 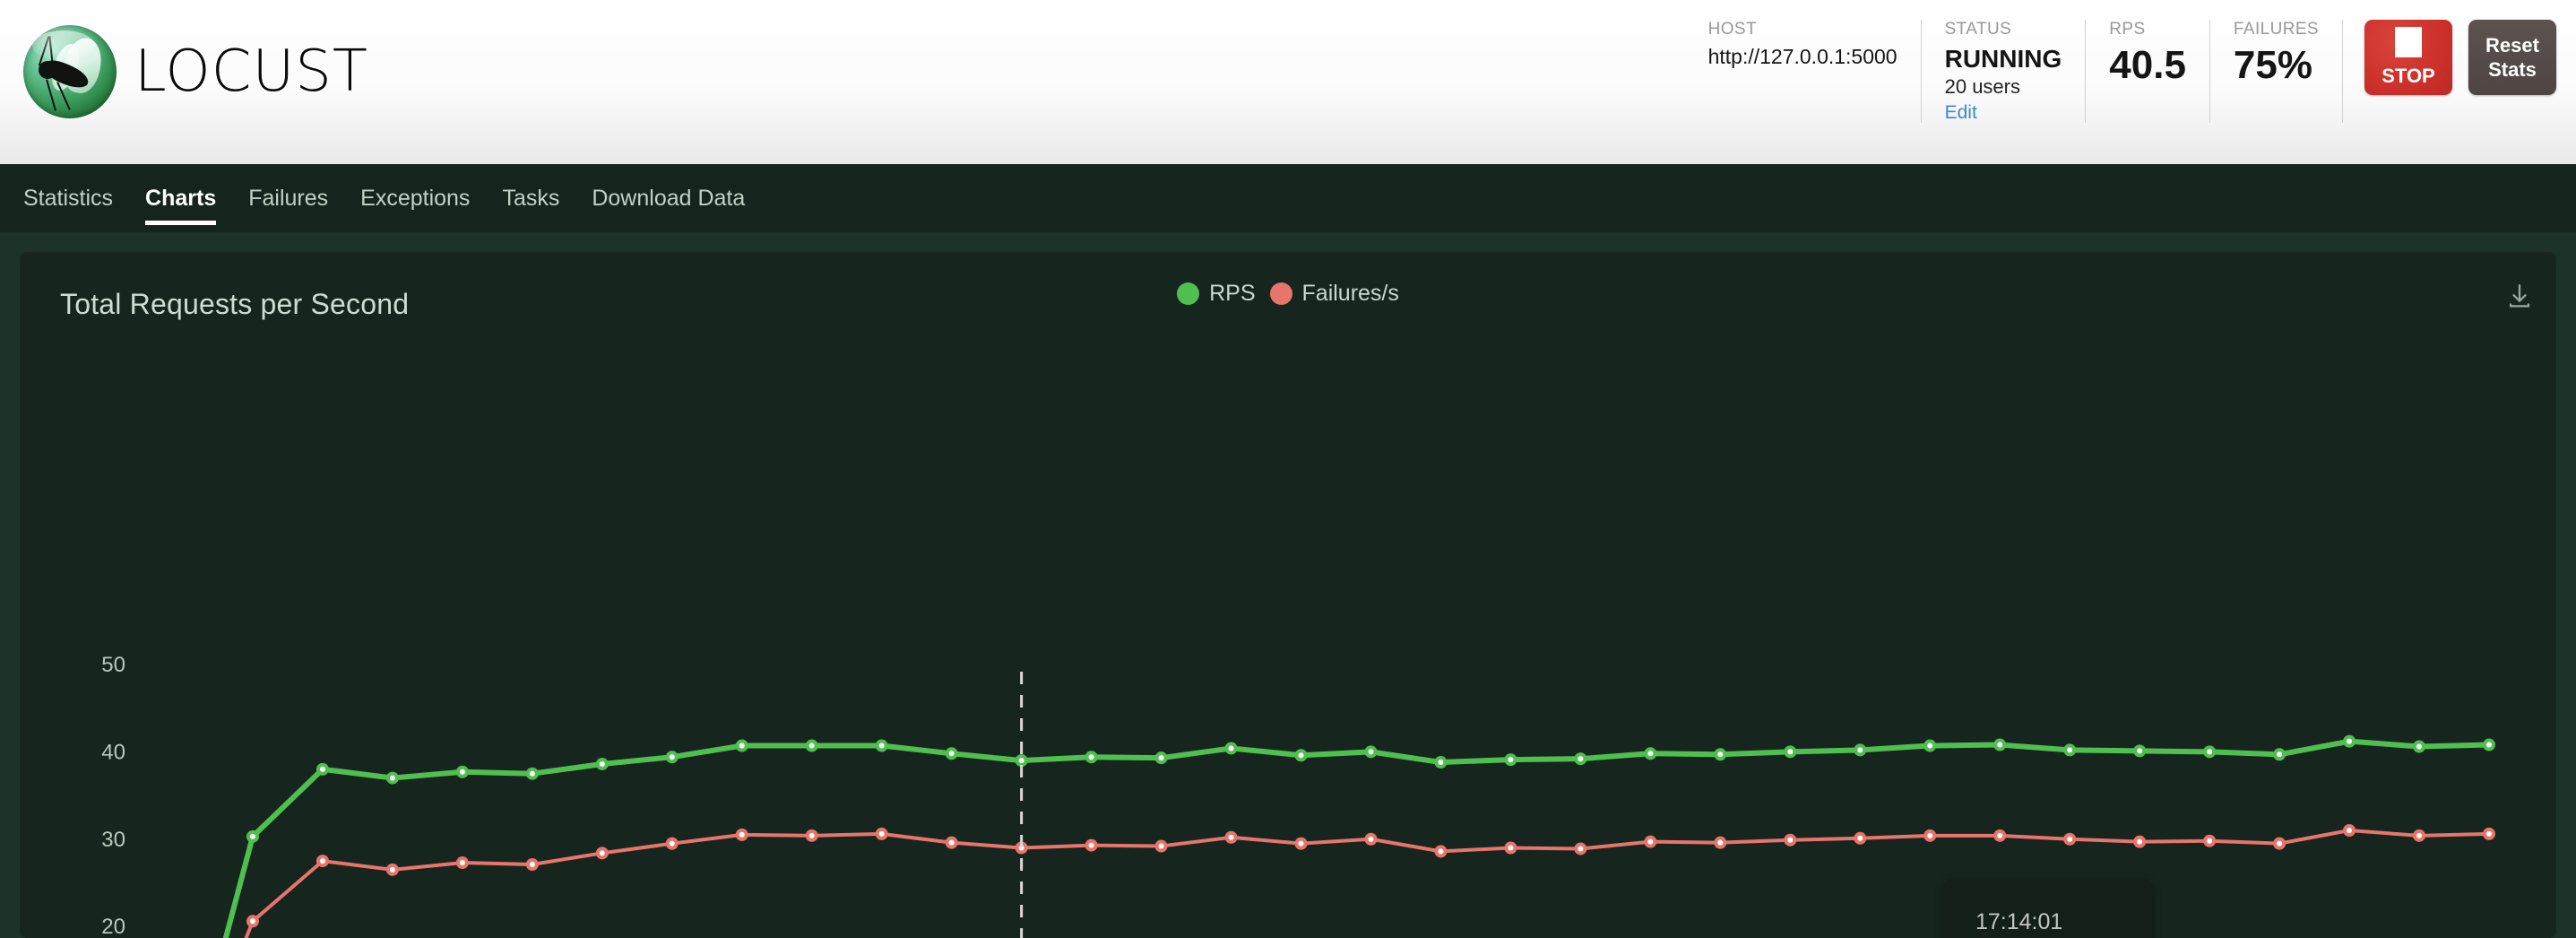 I want to click on reset-label-line1: Reset, so click(x=2512, y=44).